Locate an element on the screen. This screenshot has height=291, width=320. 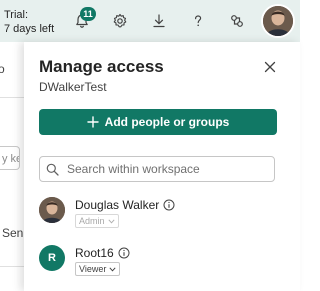
role-label: Viewer is located at coordinates (93, 269).